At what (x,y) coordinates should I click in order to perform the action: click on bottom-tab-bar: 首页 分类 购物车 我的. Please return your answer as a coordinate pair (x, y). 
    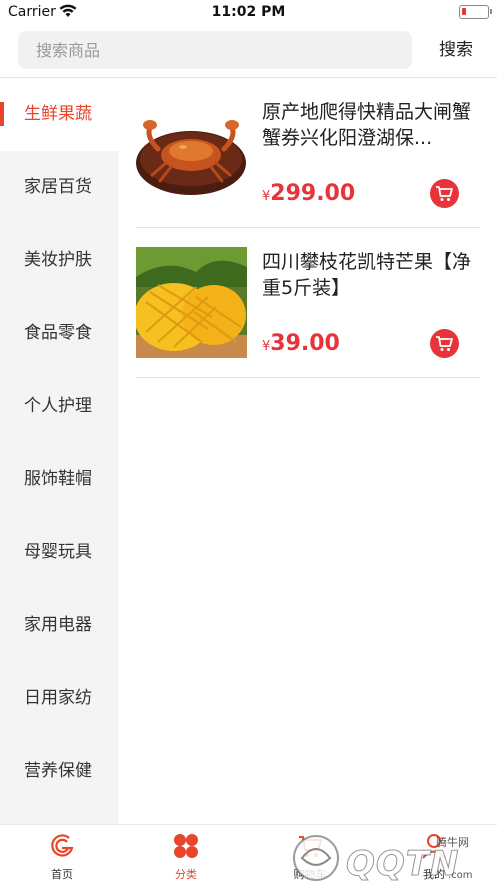
    Looking at the image, I should click on (248, 853).